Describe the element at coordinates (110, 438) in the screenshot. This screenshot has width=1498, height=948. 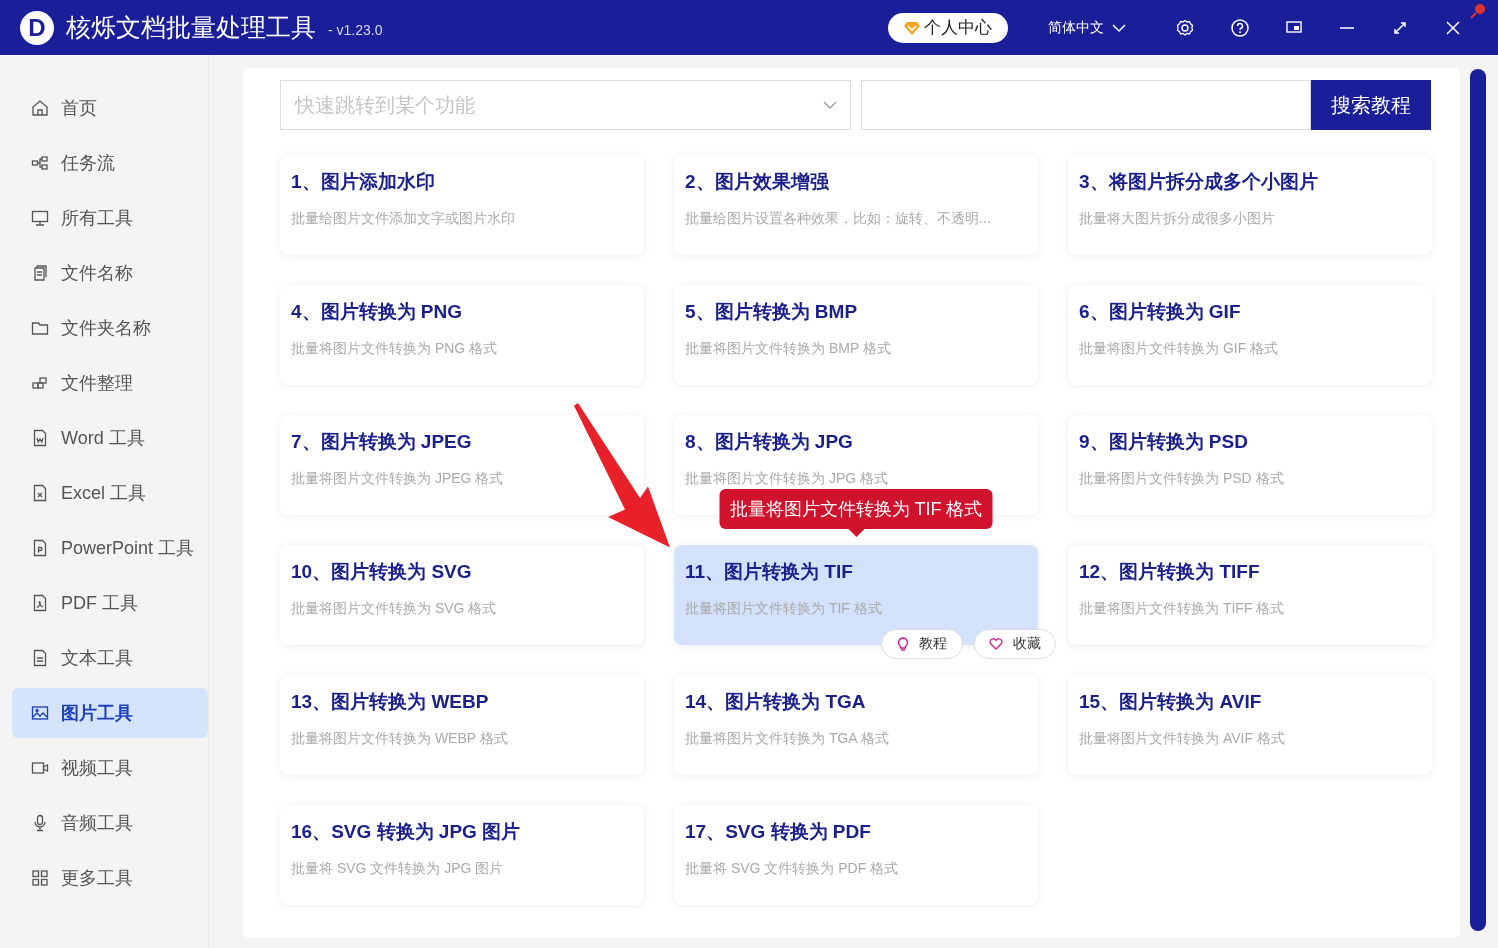
I see `sidebar-item: Word 工具` at that location.